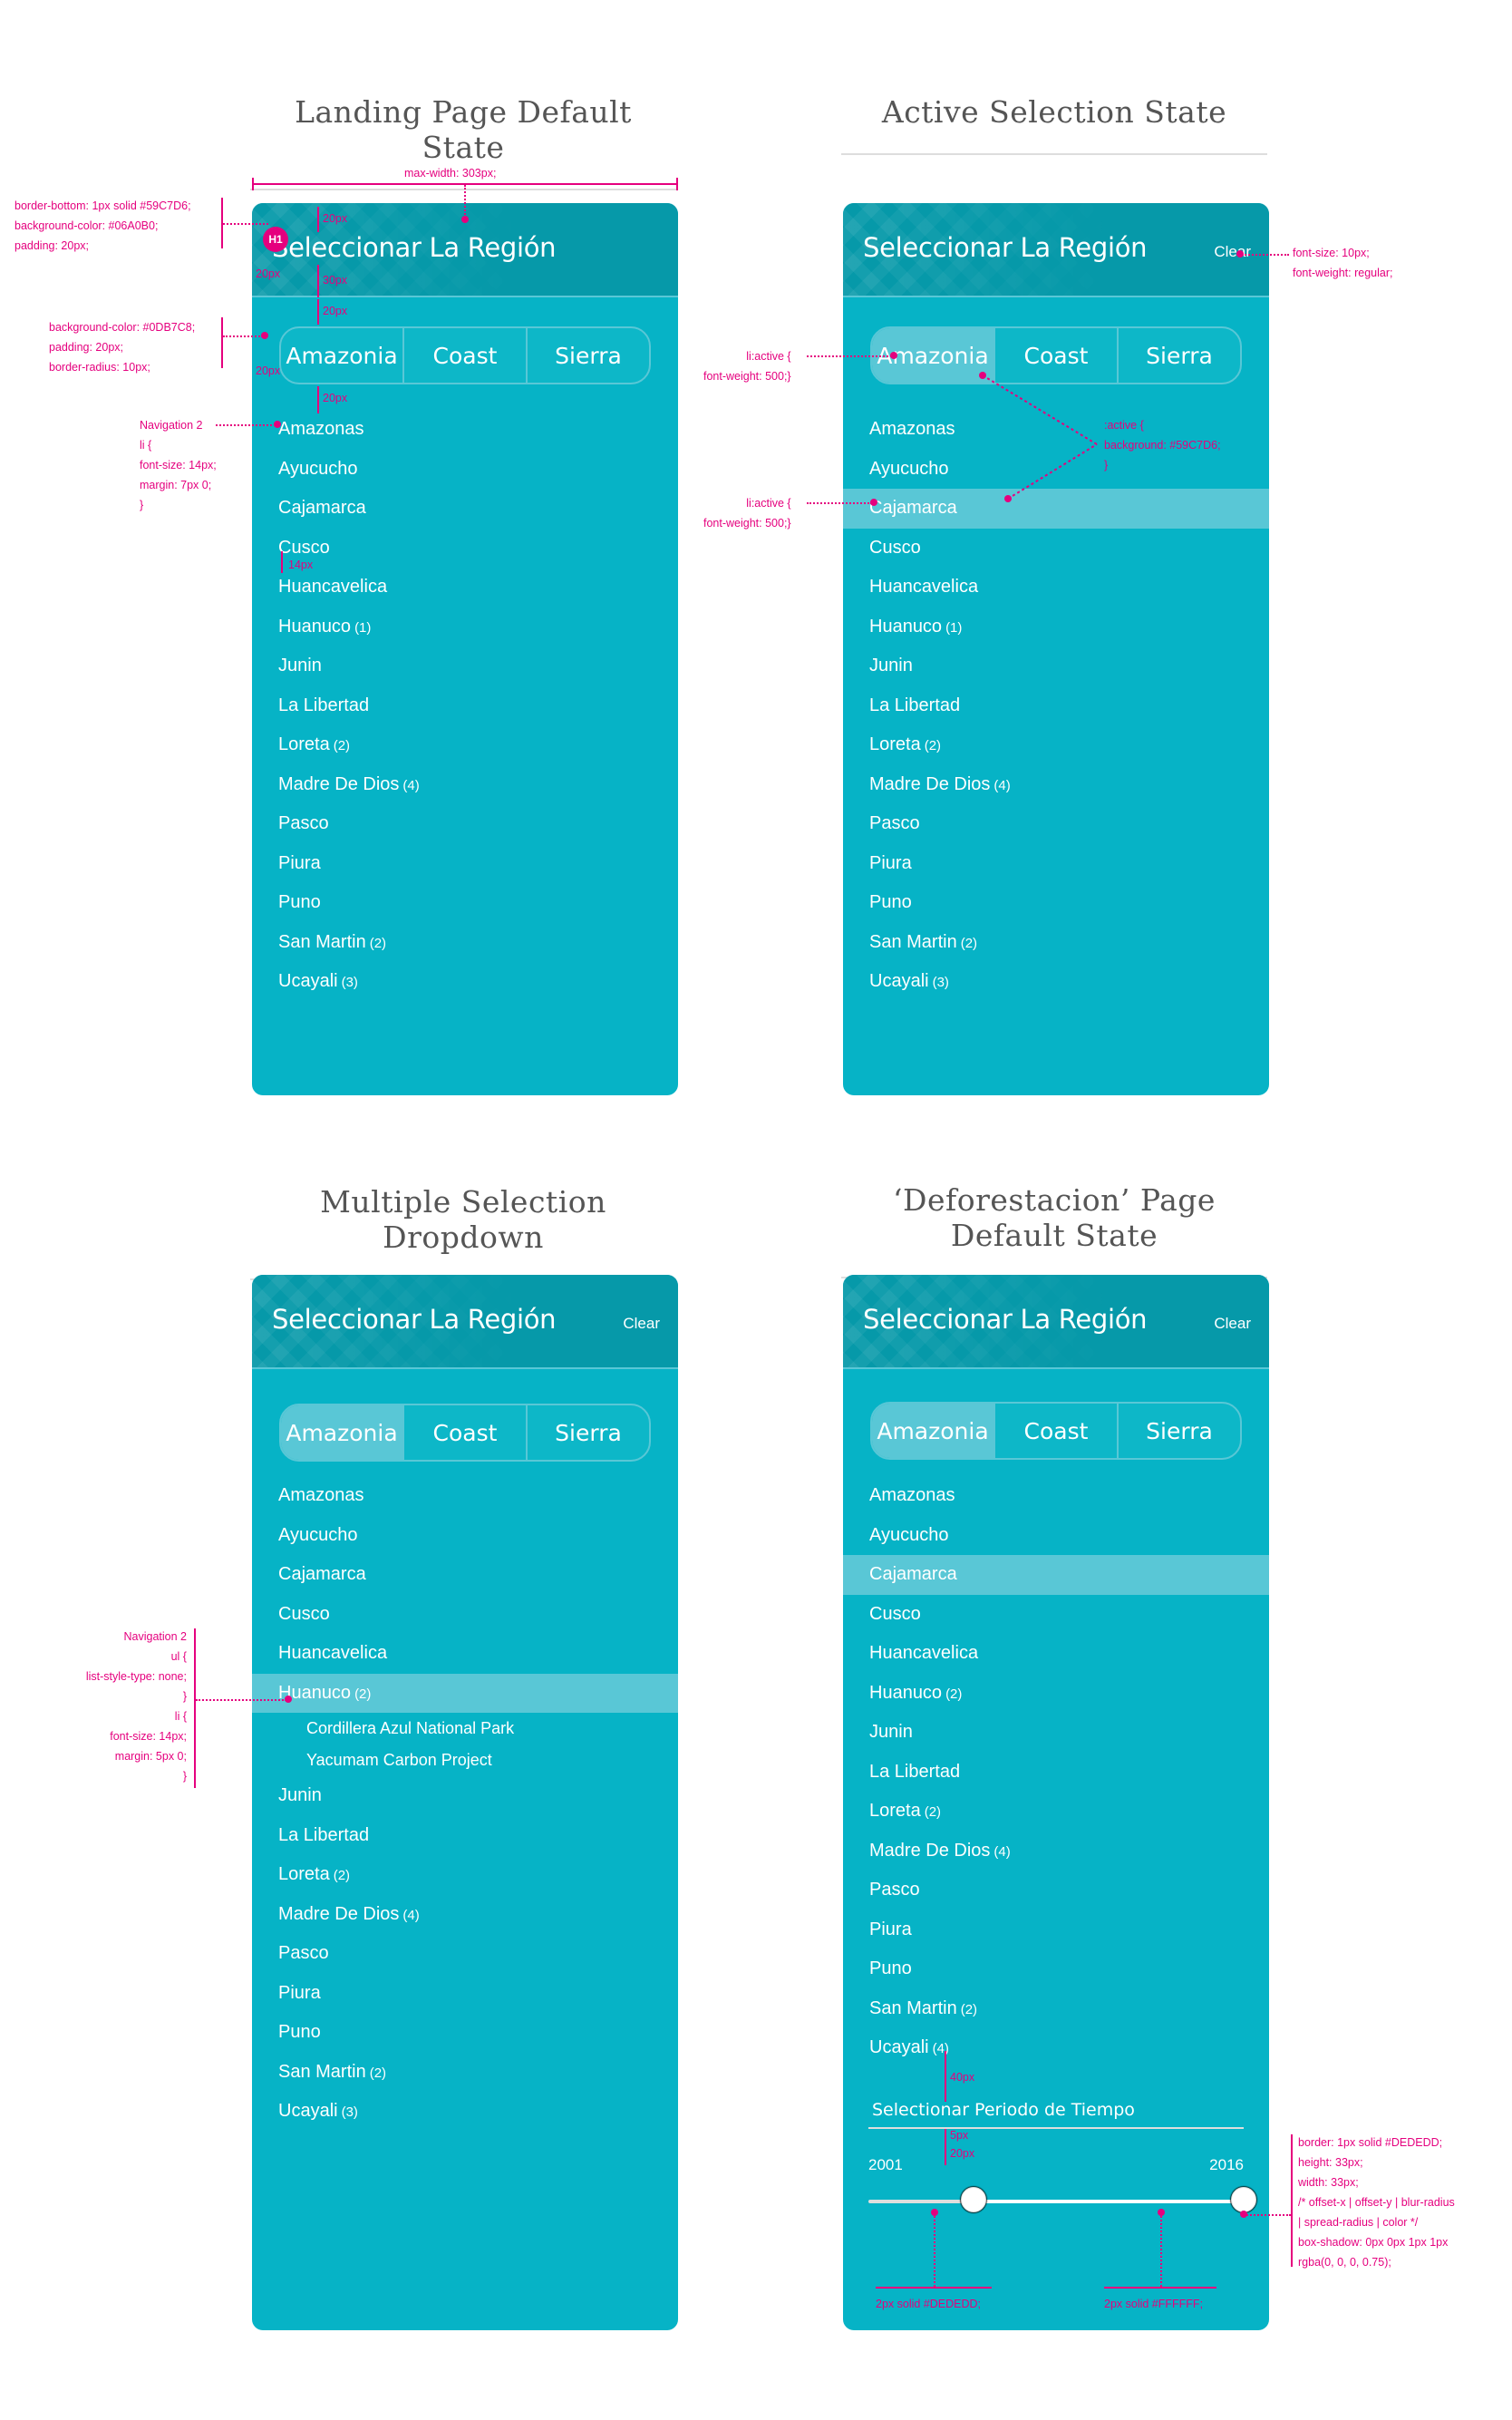 The width and height of the screenshot is (1512, 2420). Describe the element at coordinates (465, 1729) in the screenshot. I see `sub-list-item: Cordillera Azul National Park` at that location.